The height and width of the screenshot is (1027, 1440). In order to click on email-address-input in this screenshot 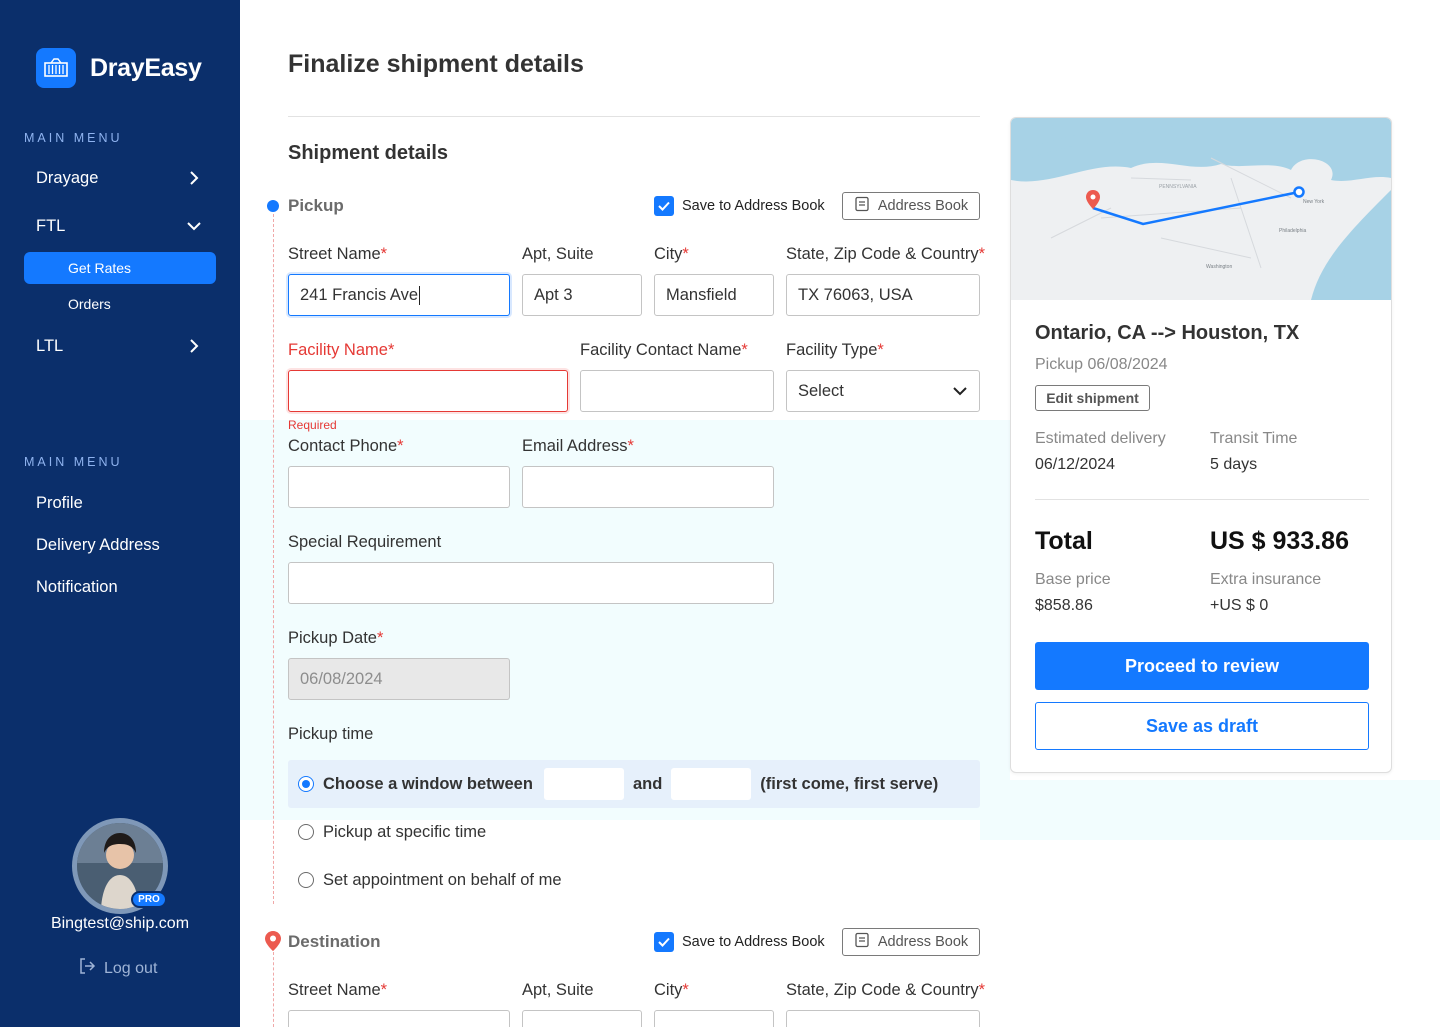, I will do `click(648, 487)`.